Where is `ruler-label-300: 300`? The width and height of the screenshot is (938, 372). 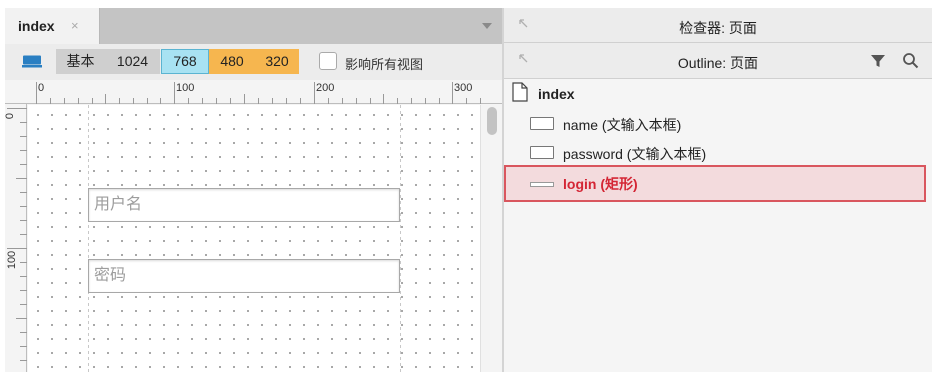 ruler-label-300: 300 is located at coordinates (463, 88).